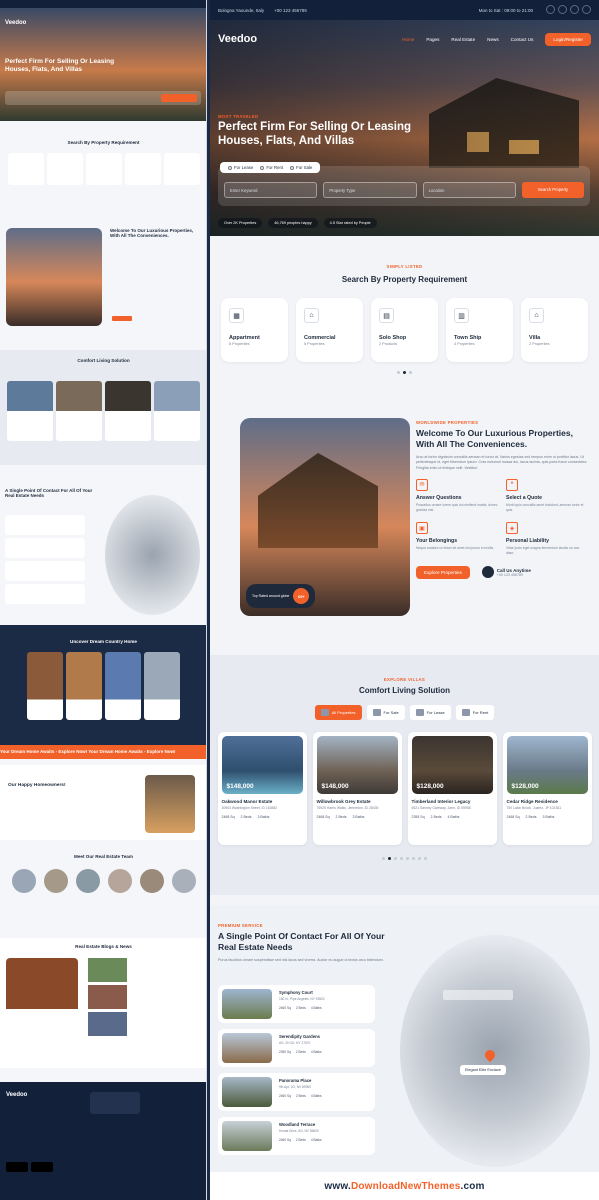  I want to click on facebook-icon, so click(550, 9).